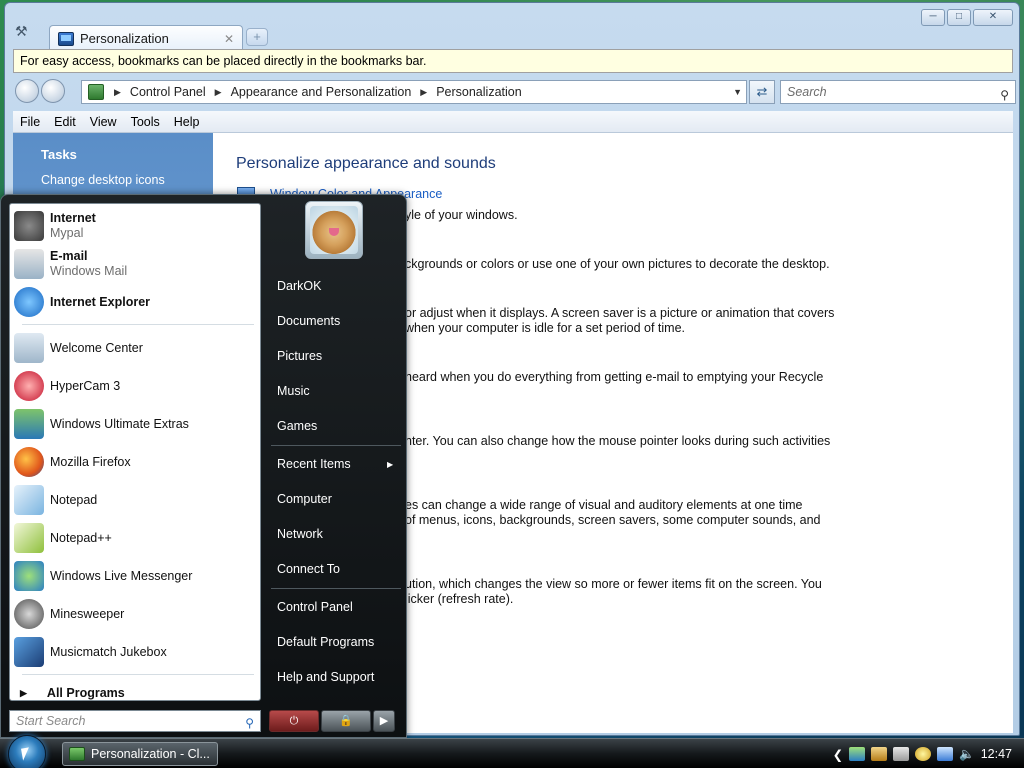 Image resolution: width=1024 pixels, height=768 pixels. I want to click on caption-buttons: ─ □ ✕, so click(967, 17).